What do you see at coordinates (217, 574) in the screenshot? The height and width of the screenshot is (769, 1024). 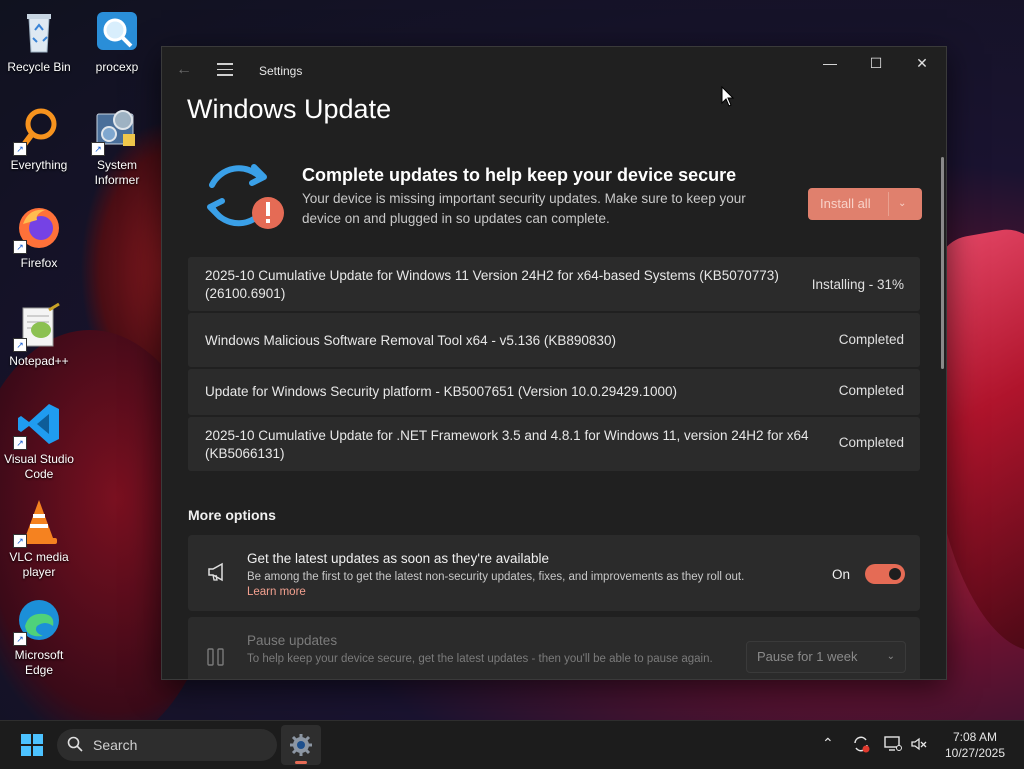 I see `megaphone-icon` at bounding box center [217, 574].